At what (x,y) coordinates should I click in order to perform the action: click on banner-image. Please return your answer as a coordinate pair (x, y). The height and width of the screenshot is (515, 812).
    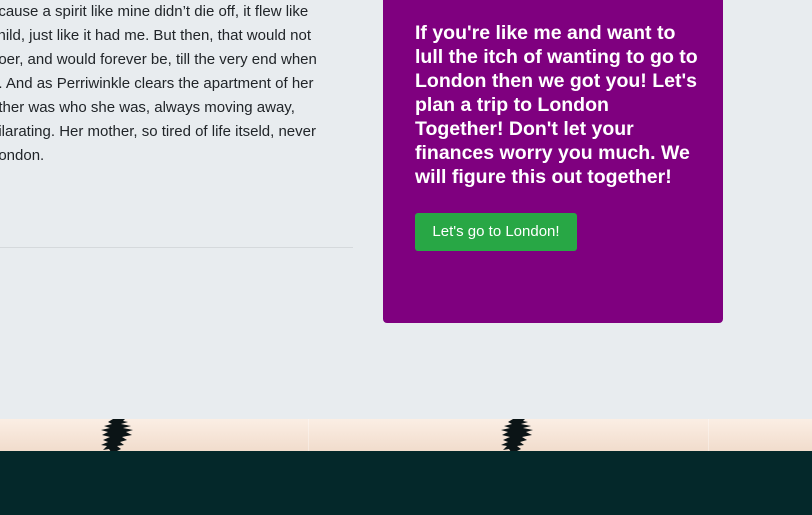
    Looking at the image, I should click on (406, 435).